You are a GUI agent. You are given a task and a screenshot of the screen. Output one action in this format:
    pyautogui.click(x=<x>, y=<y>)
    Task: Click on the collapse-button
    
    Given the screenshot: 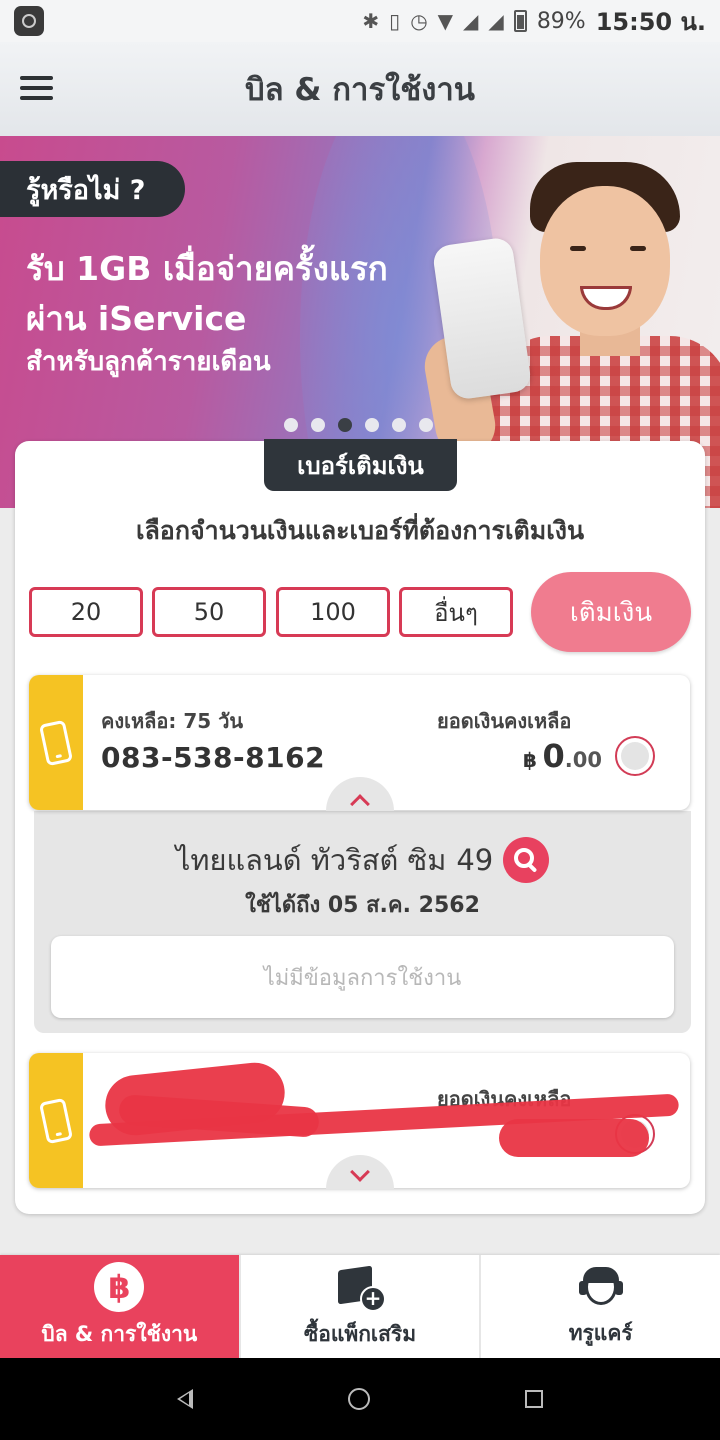 What is the action you would take?
    pyautogui.click(x=360, y=795)
    